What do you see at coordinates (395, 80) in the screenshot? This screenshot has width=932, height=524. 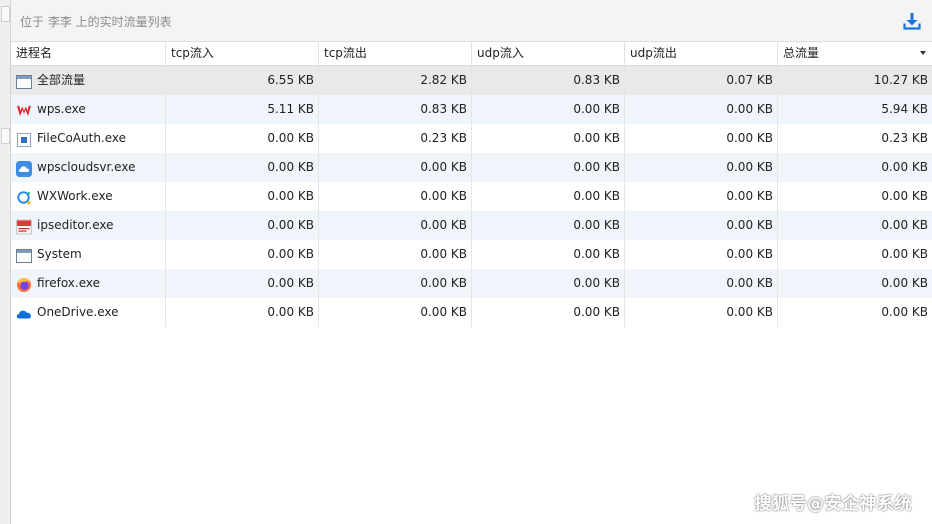 I see `tcp-out-cell: 2.82 KB` at bounding box center [395, 80].